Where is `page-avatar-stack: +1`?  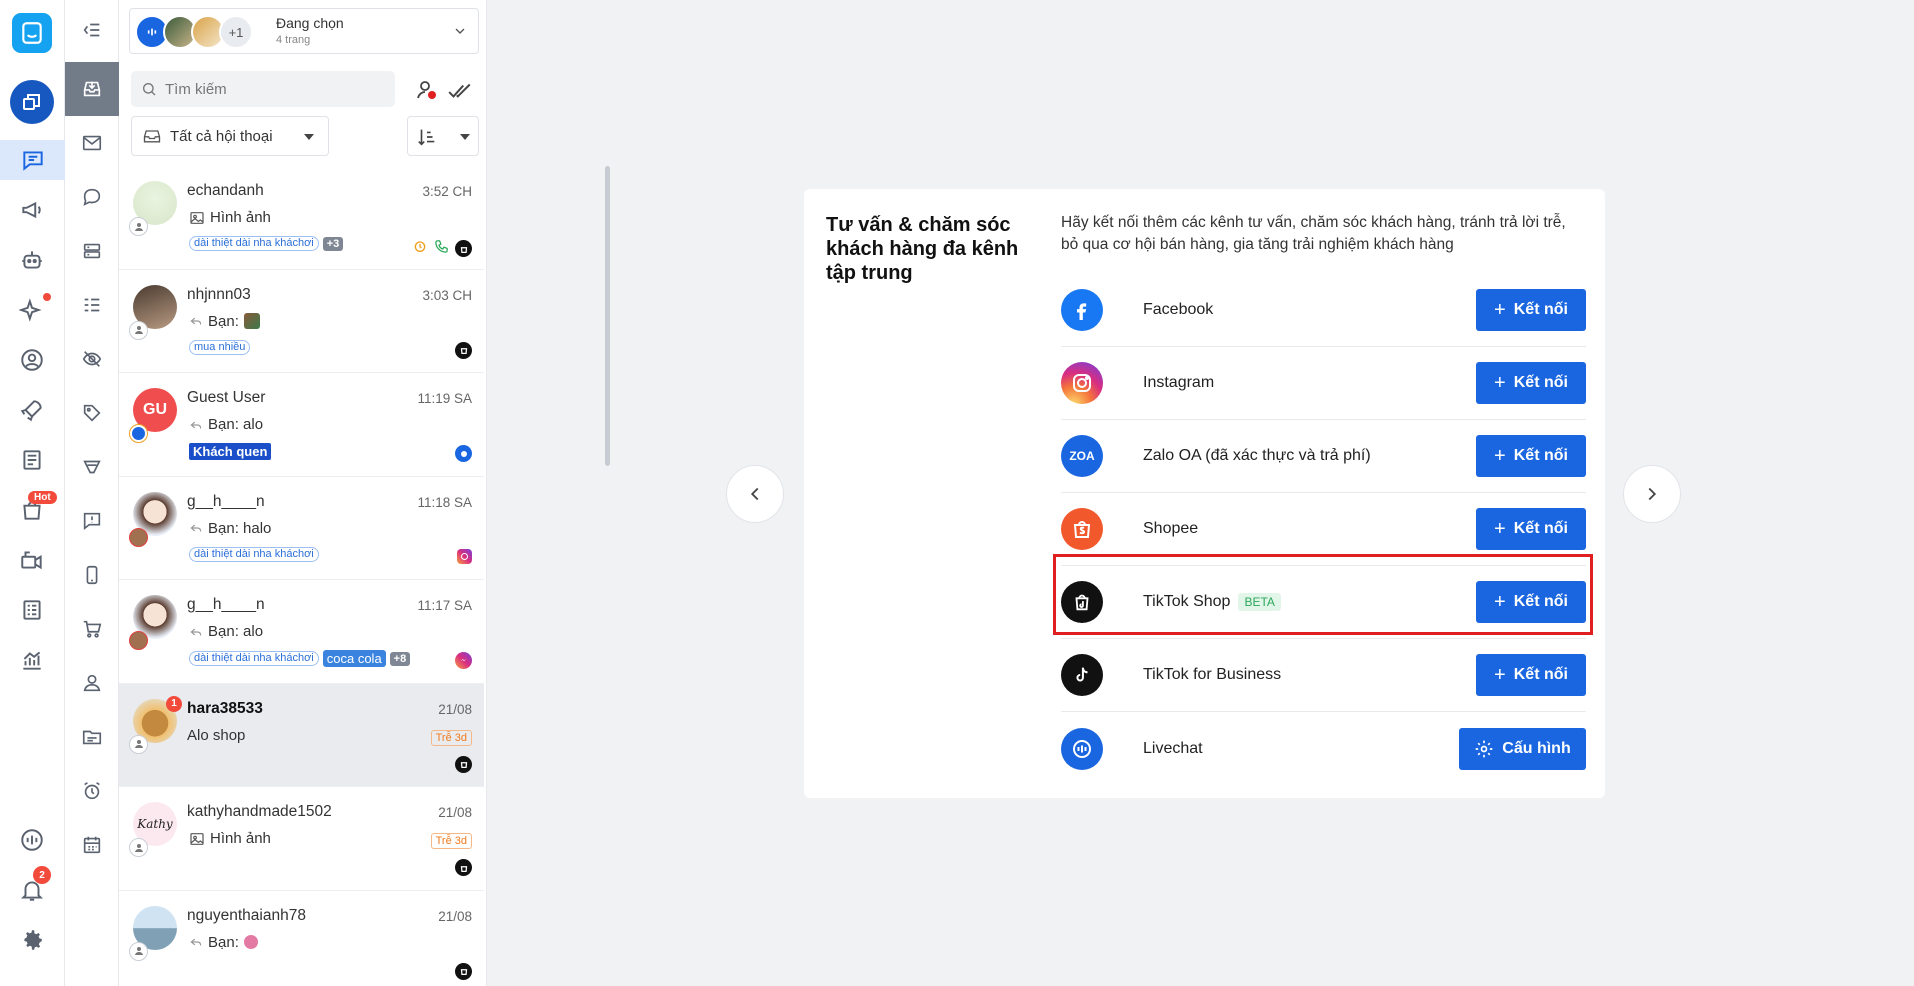 page-avatar-stack: +1 is located at coordinates (194, 32).